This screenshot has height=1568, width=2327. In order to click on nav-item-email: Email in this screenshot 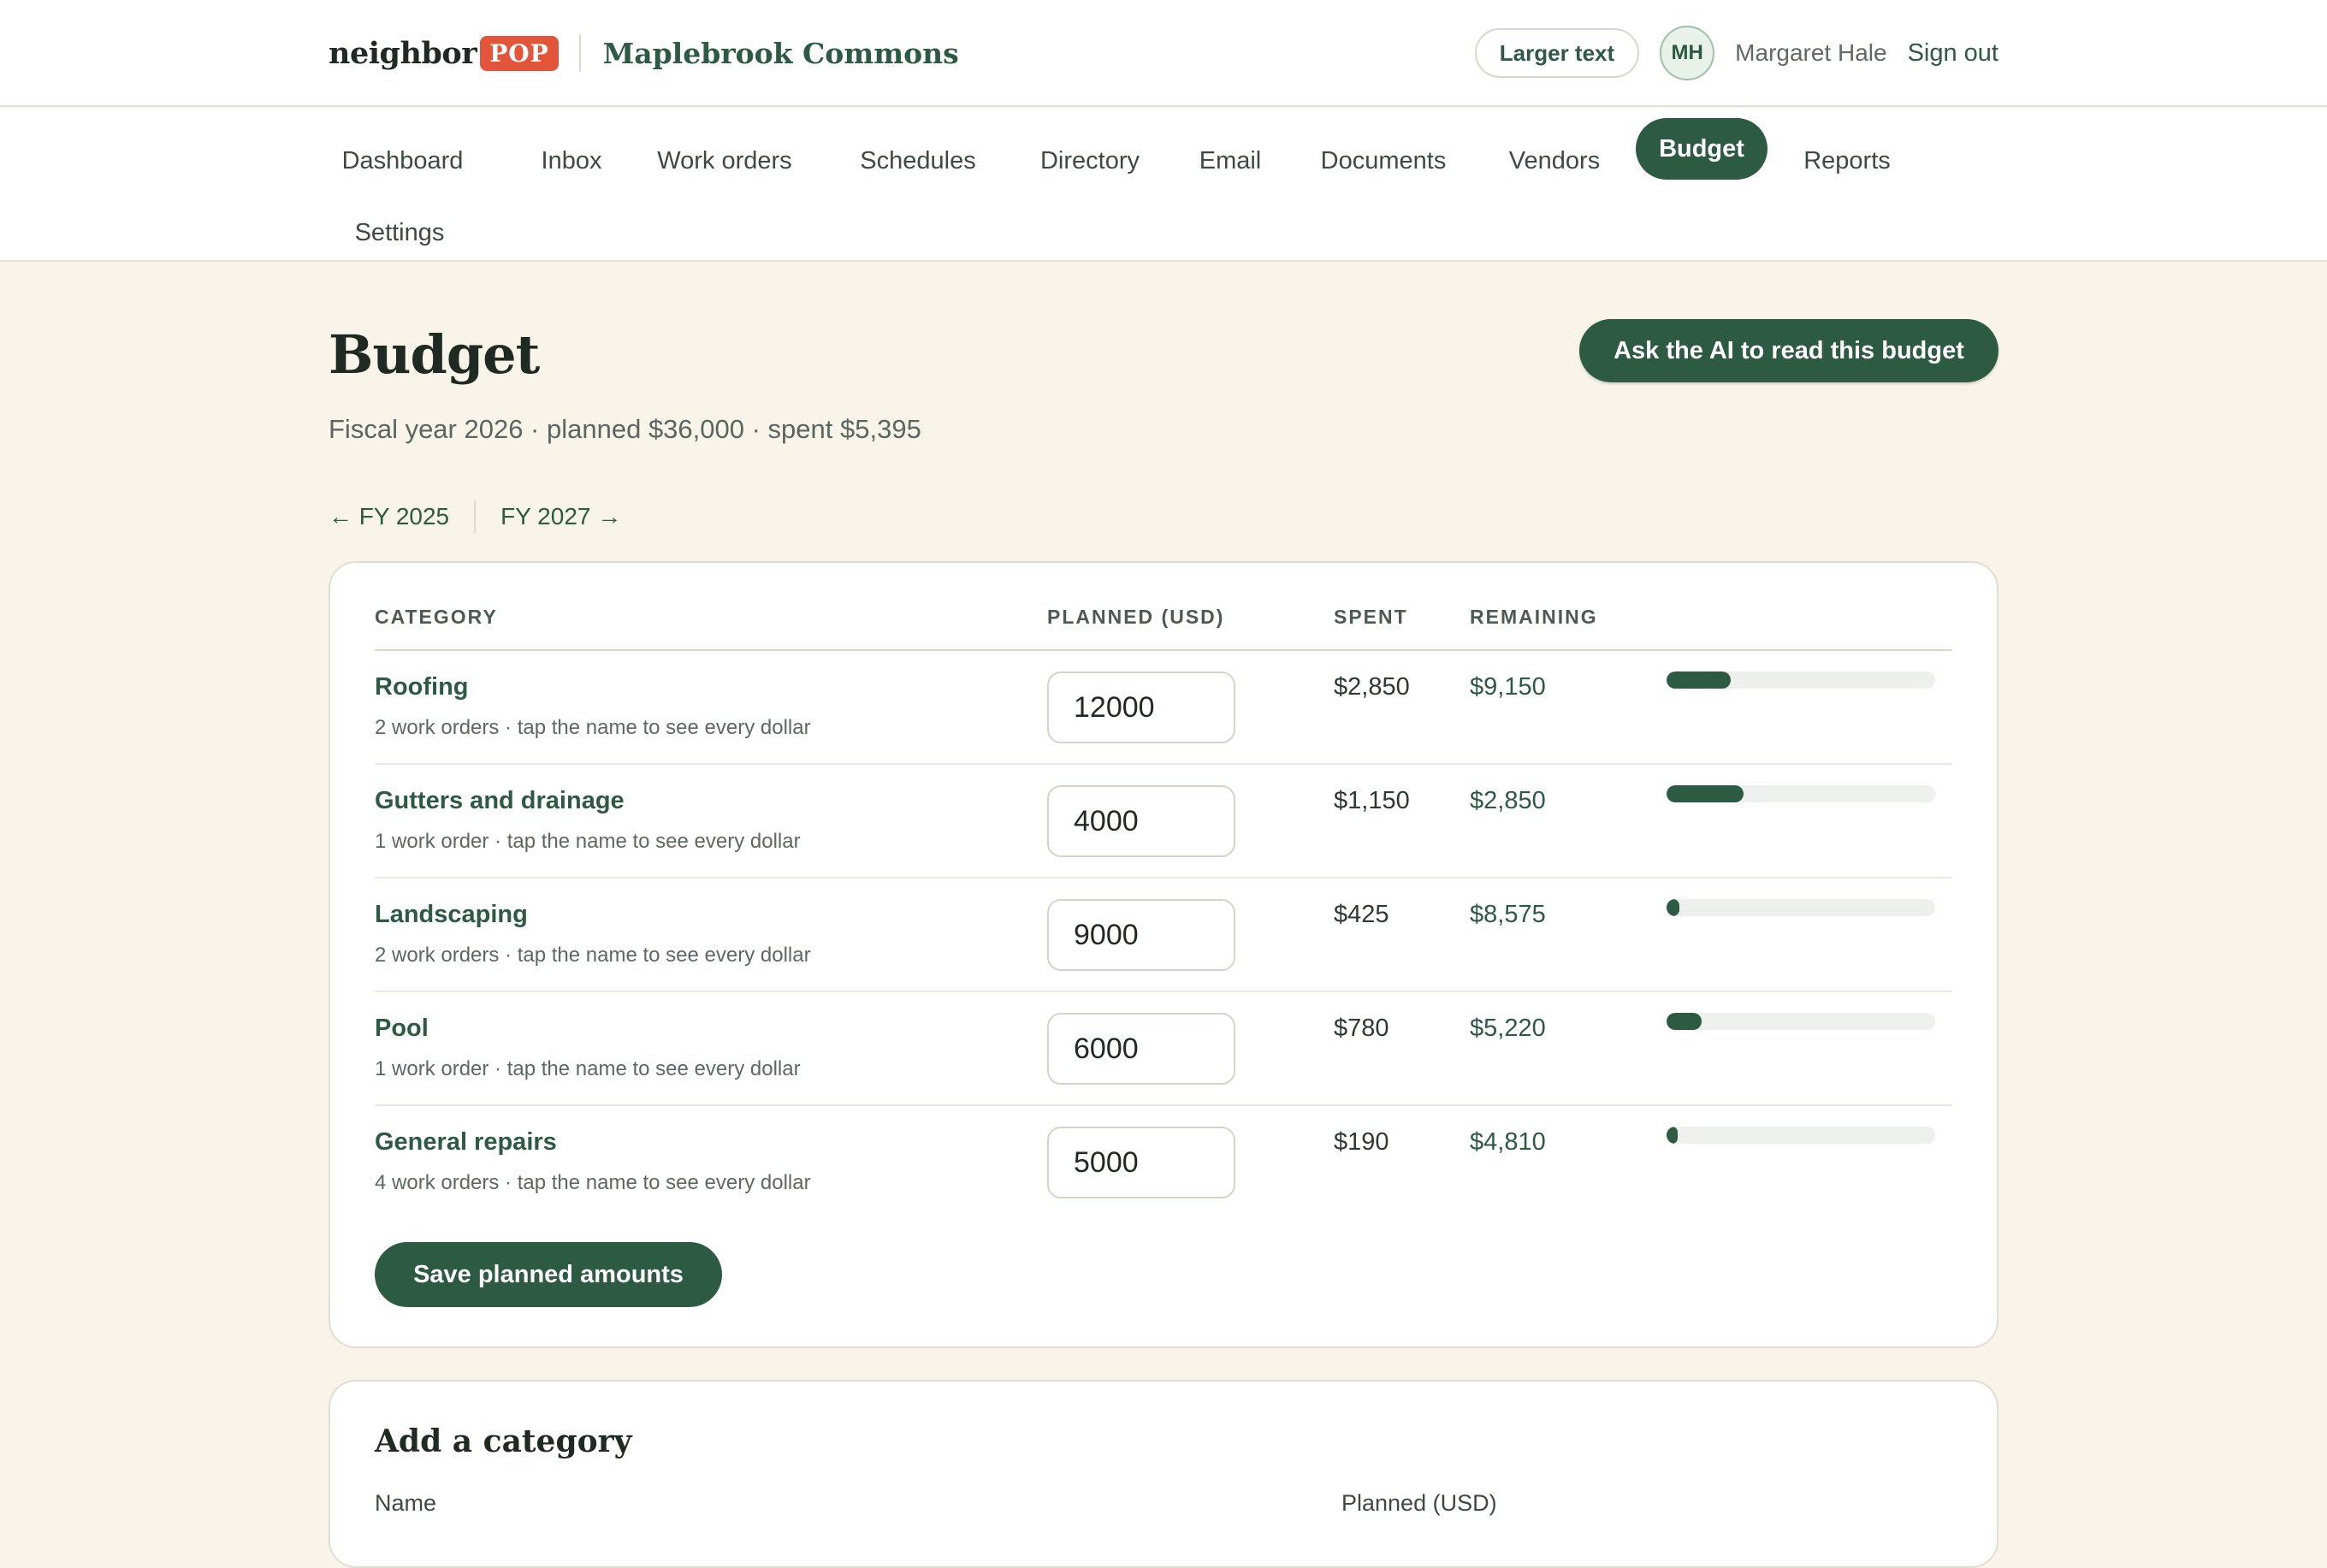, I will do `click(1230, 161)`.